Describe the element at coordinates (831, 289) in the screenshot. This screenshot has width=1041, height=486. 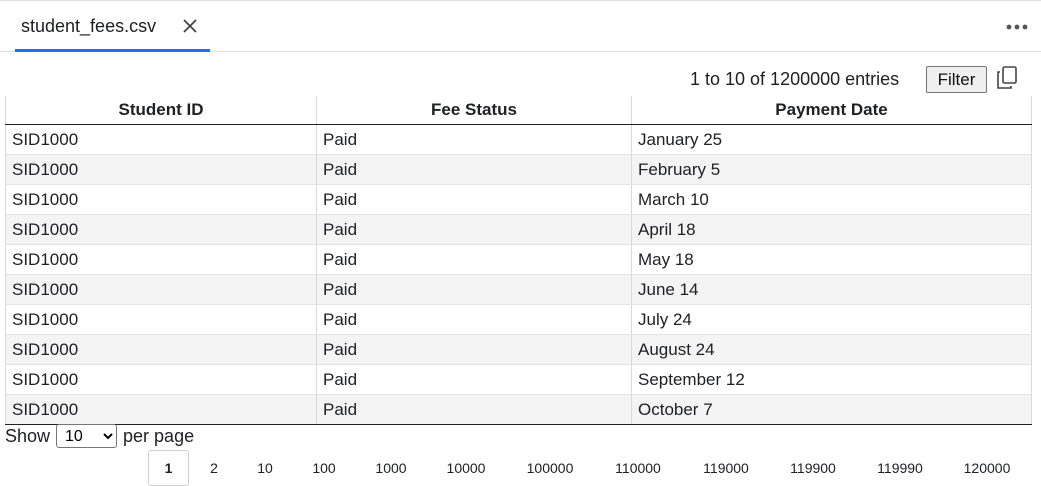
I see `table-cell: June 14` at that location.